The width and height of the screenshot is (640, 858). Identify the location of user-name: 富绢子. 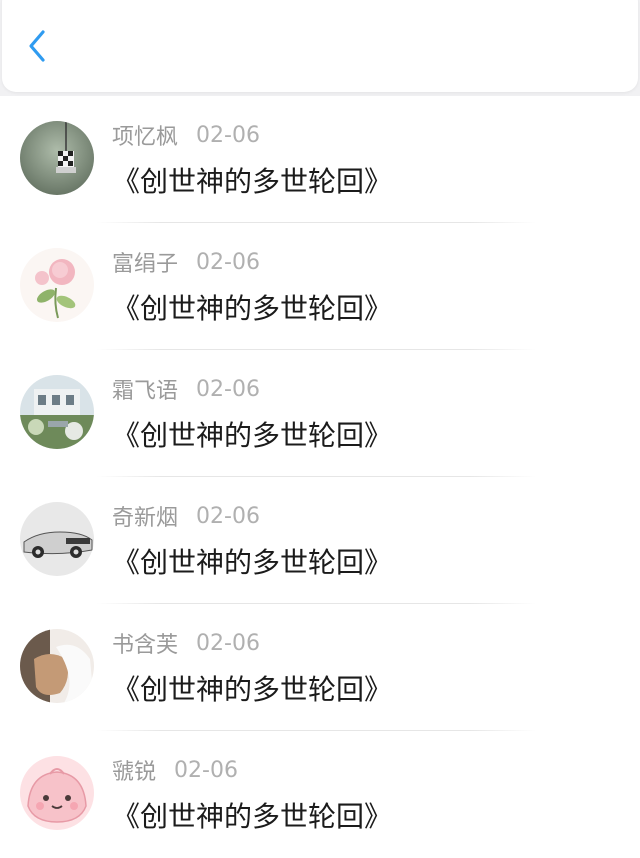
(145, 262).